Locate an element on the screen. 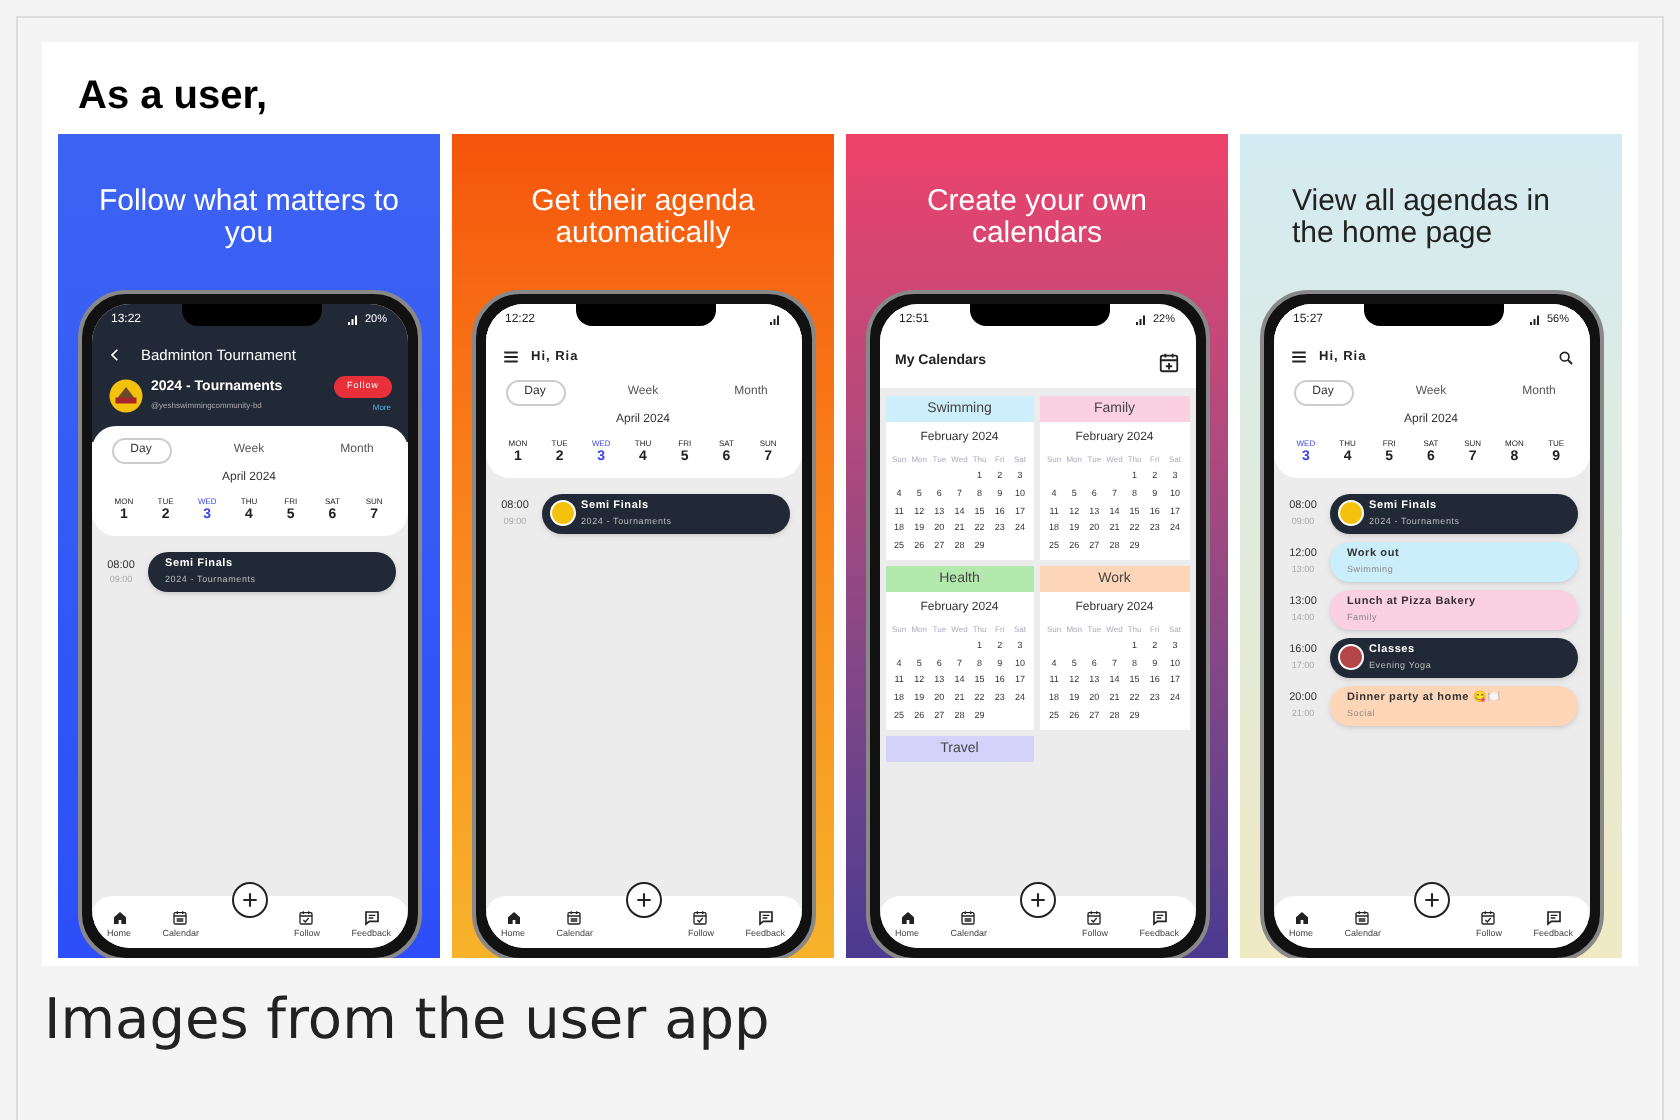 The height and width of the screenshot is (1120, 1680). calendar-add-icon is located at coordinates (1168, 362).